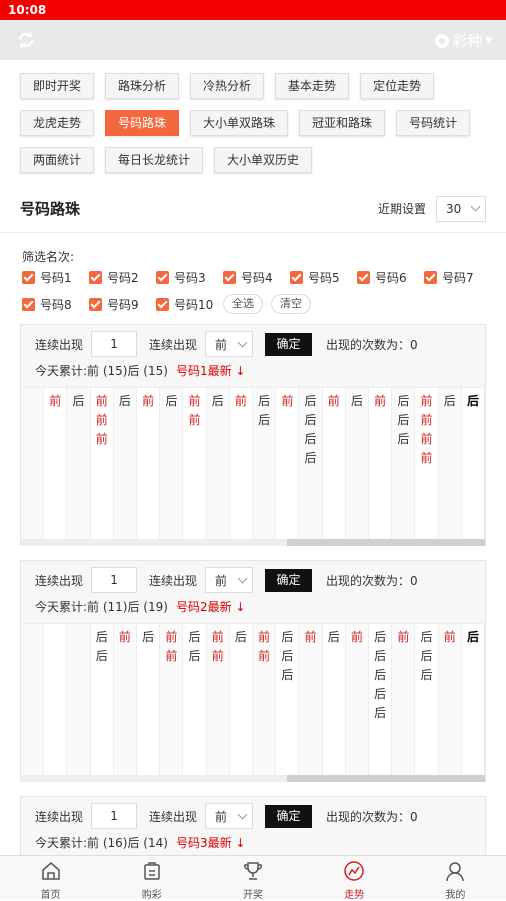  I want to click on period-select: 30, so click(461, 208).